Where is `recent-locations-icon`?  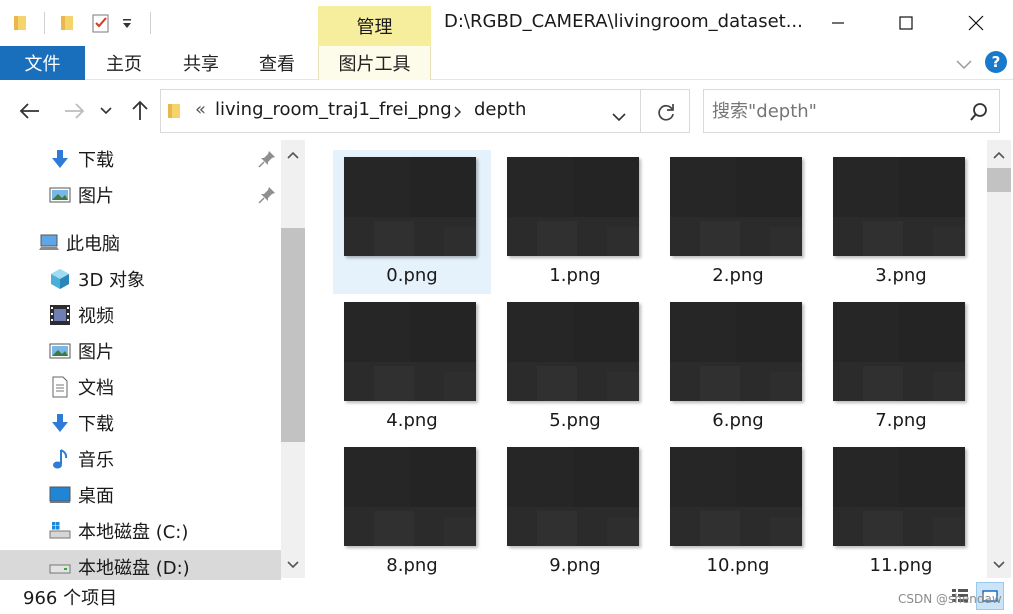 recent-locations-icon is located at coordinates (106, 111).